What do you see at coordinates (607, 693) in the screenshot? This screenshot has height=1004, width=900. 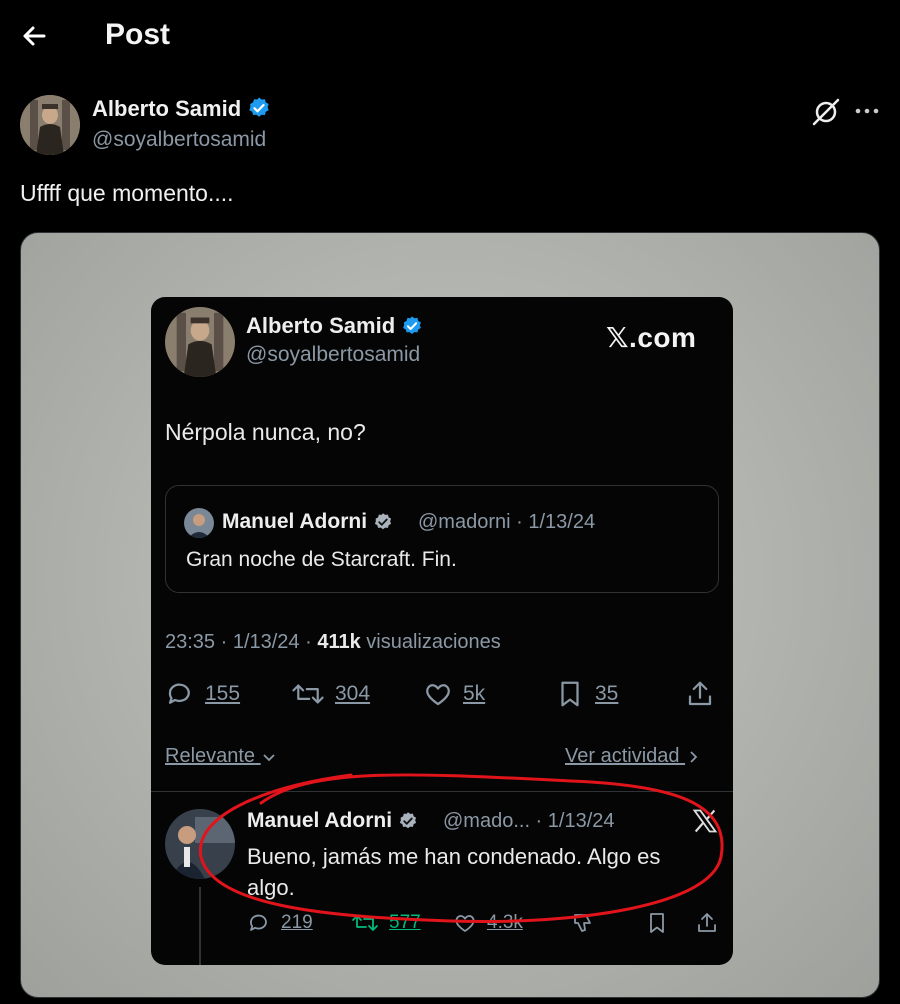 I see `bookmark-count: 35` at bounding box center [607, 693].